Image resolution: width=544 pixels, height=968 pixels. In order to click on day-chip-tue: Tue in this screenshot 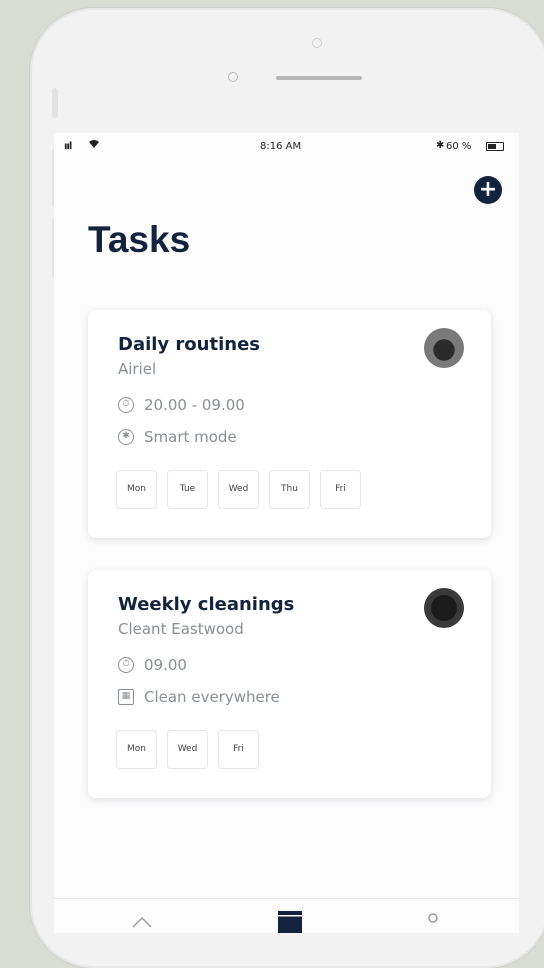, I will do `click(187, 489)`.